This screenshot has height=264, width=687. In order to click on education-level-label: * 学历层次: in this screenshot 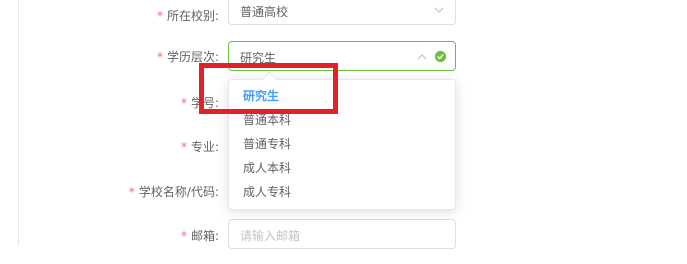, I will do `click(187, 57)`.